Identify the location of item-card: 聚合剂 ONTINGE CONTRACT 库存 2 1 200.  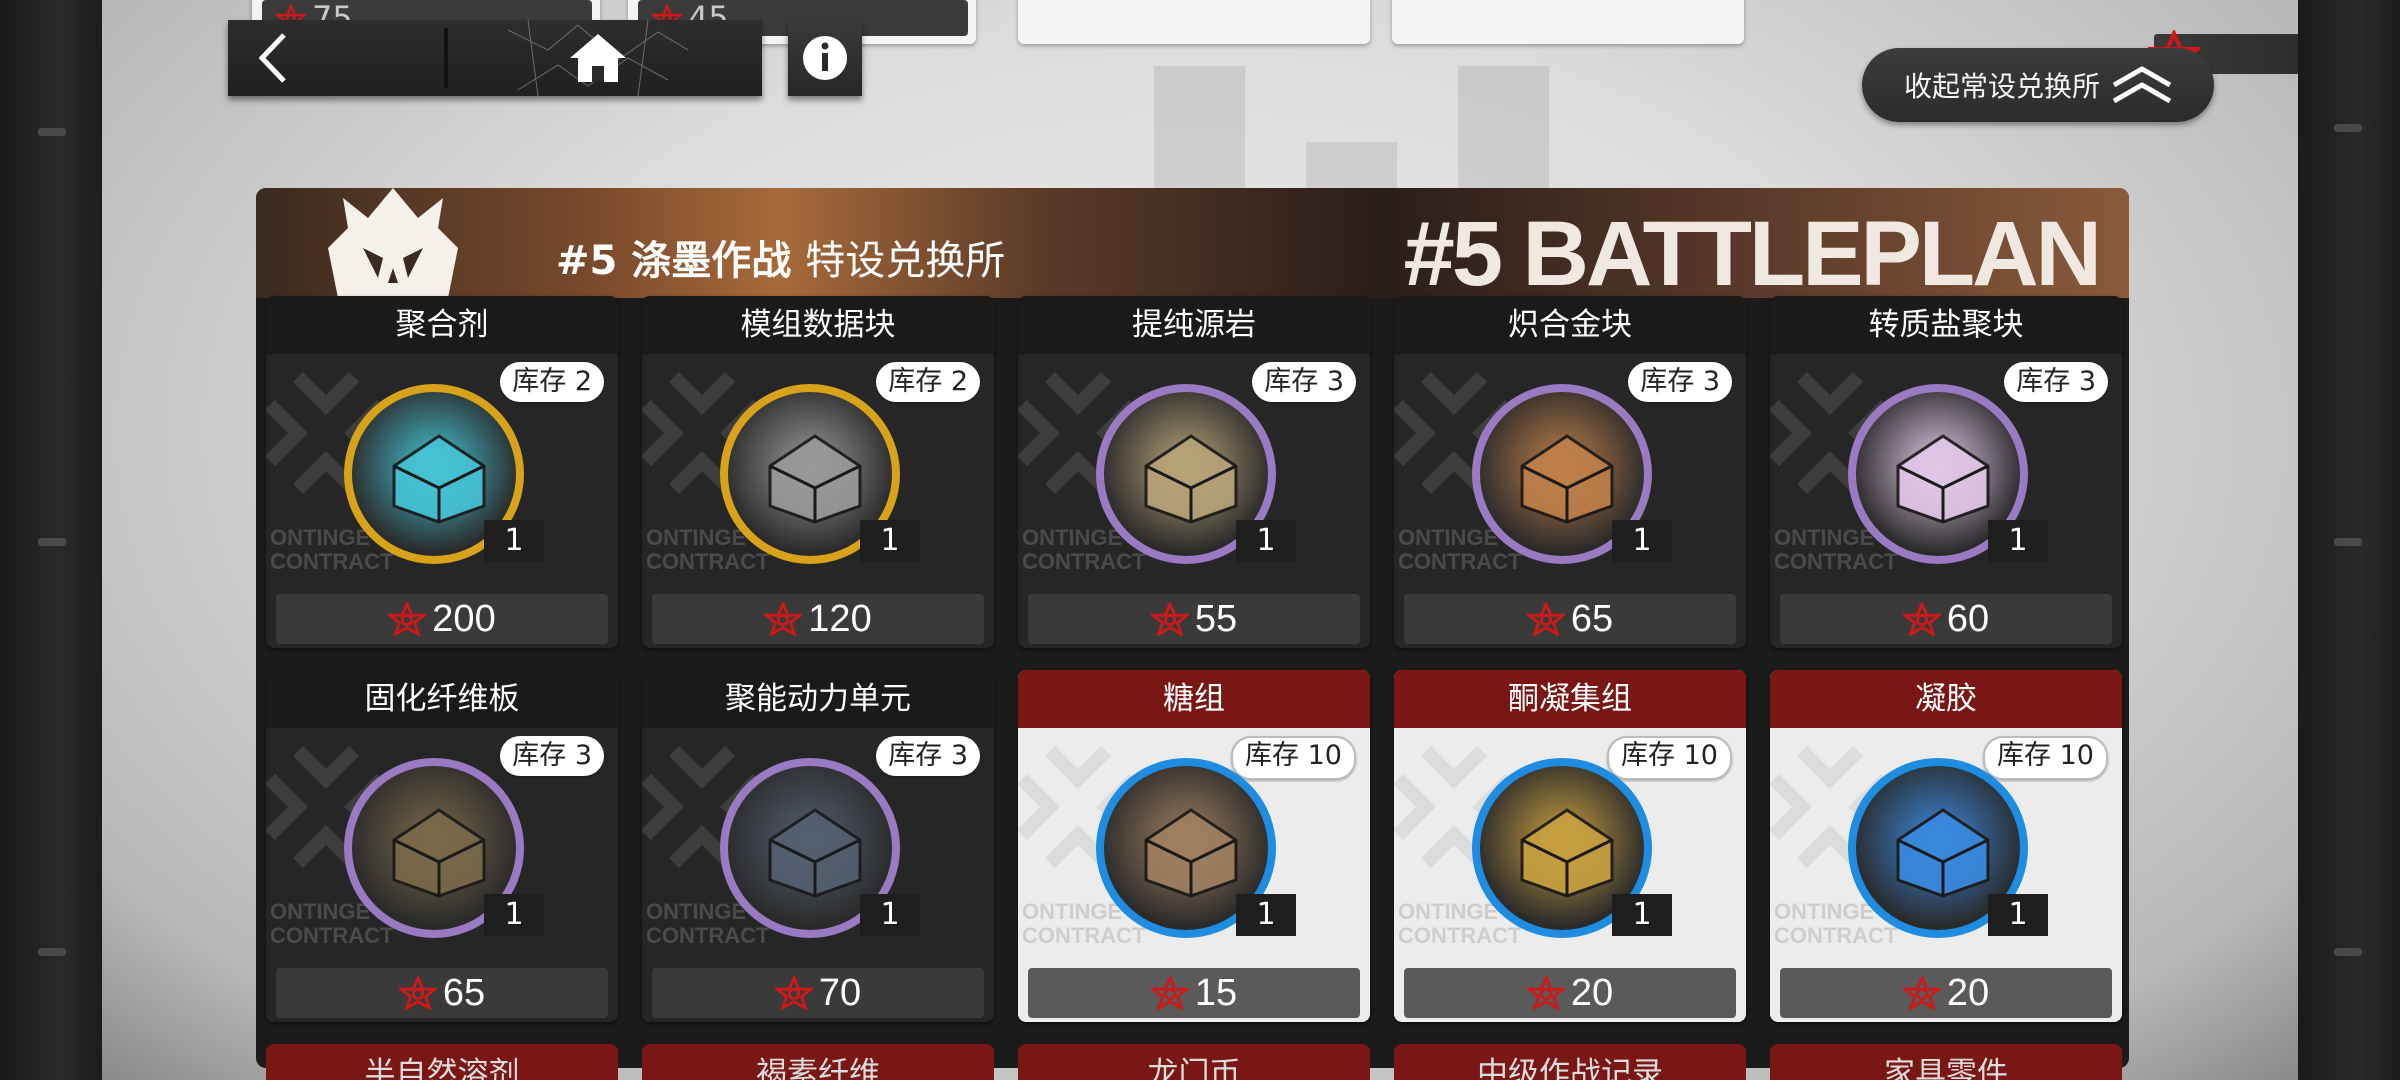
(442, 472).